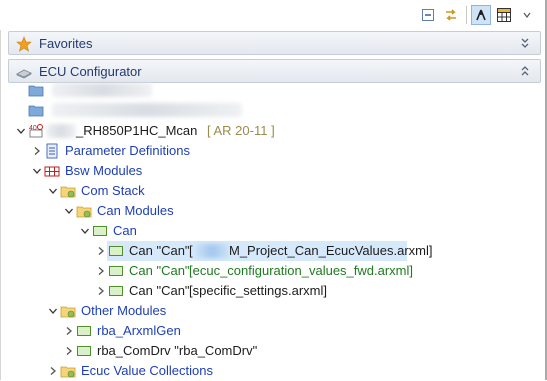 The width and height of the screenshot is (547, 381). I want to click on rba-comdrv-label: rba_ComDrv "rba_ComDrv", so click(177, 350).